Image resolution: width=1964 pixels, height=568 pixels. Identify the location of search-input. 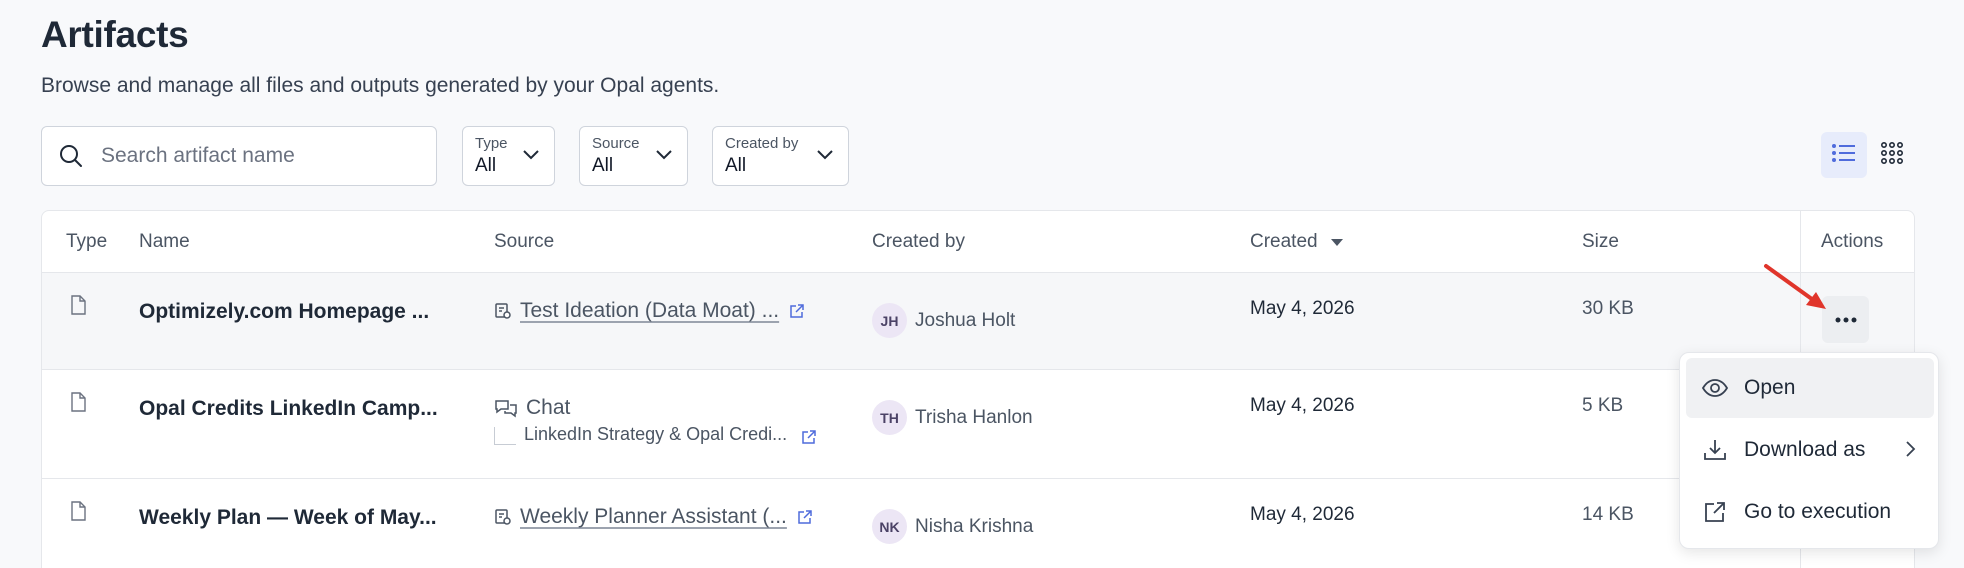
(251, 156).